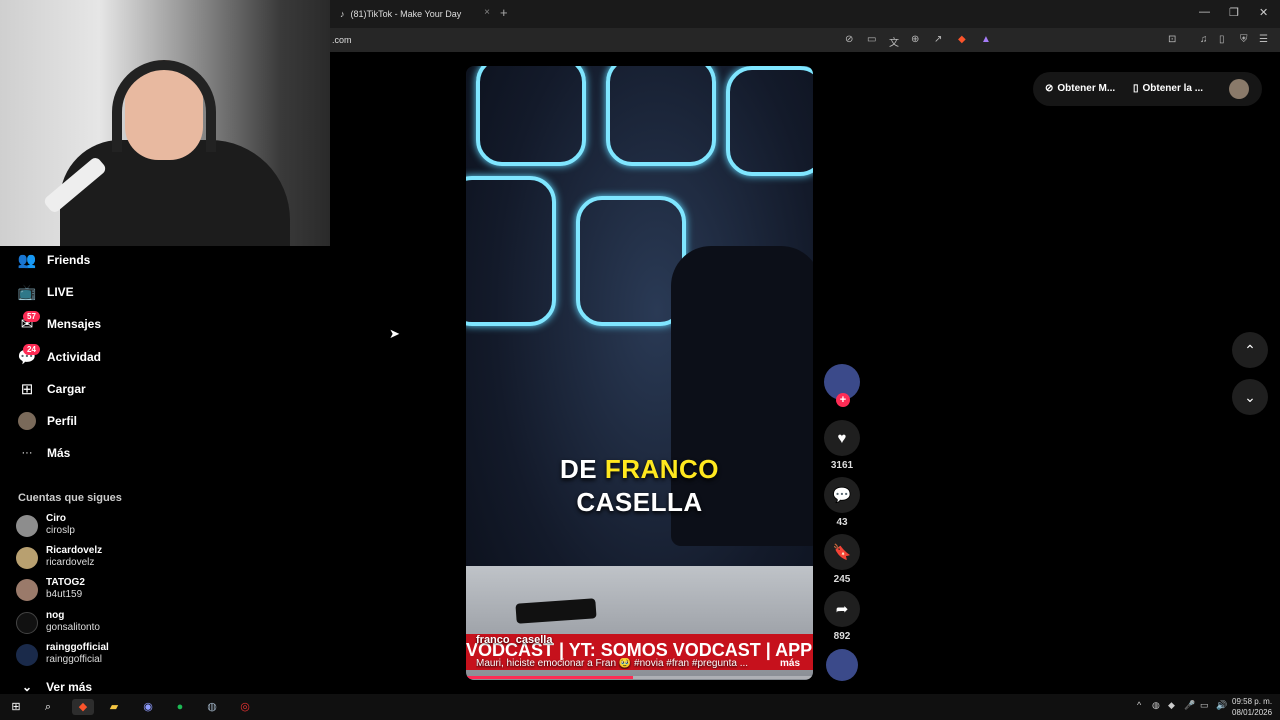  I want to click on tray-app-icon: ◆, so click(1171, 705).